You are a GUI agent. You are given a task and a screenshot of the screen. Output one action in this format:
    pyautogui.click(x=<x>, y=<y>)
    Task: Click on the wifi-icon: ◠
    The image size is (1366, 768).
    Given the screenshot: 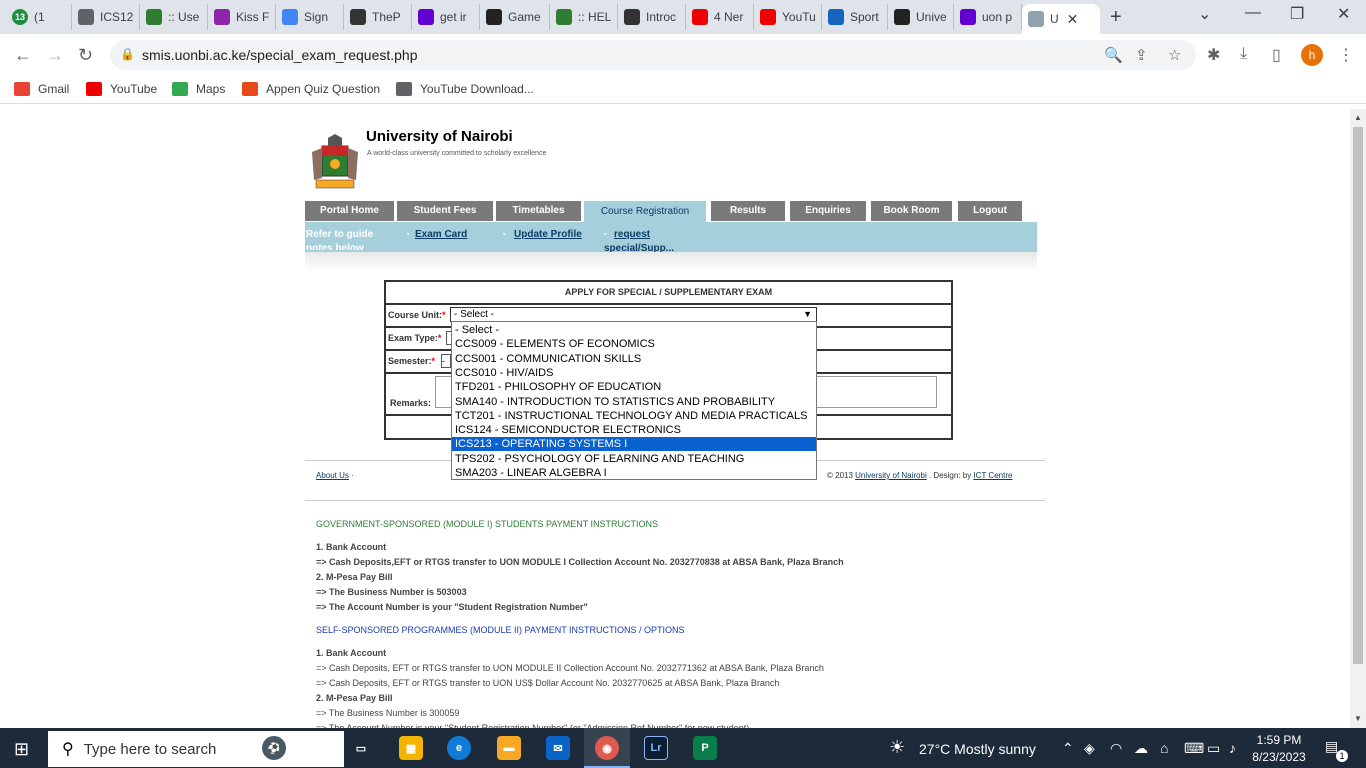 What is the action you would take?
    pyautogui.click(x=1116, y=748)
    